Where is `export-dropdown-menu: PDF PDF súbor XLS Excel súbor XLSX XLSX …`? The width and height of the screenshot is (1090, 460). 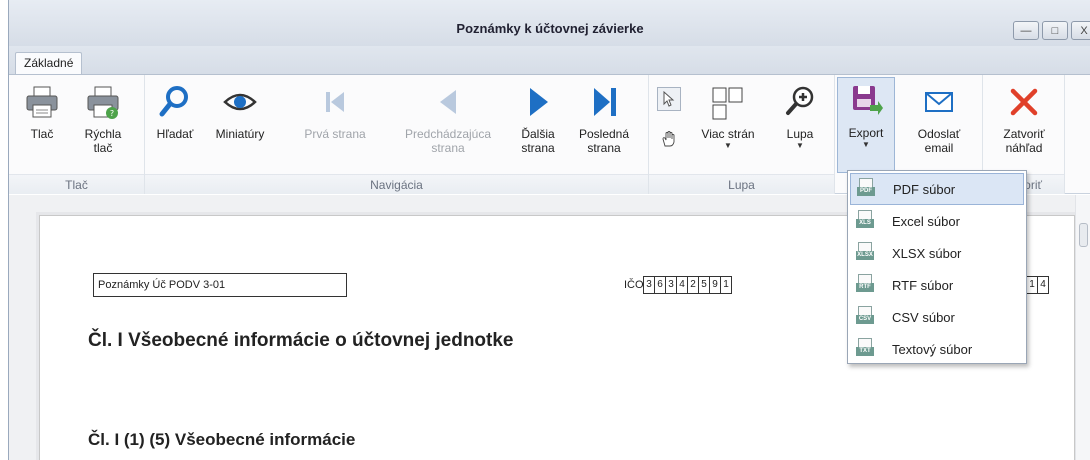
export-dropdown-menu: PDF PDF súbor XLS Excel súbor XLSX XLSX … is located at coordinates (937, 267).